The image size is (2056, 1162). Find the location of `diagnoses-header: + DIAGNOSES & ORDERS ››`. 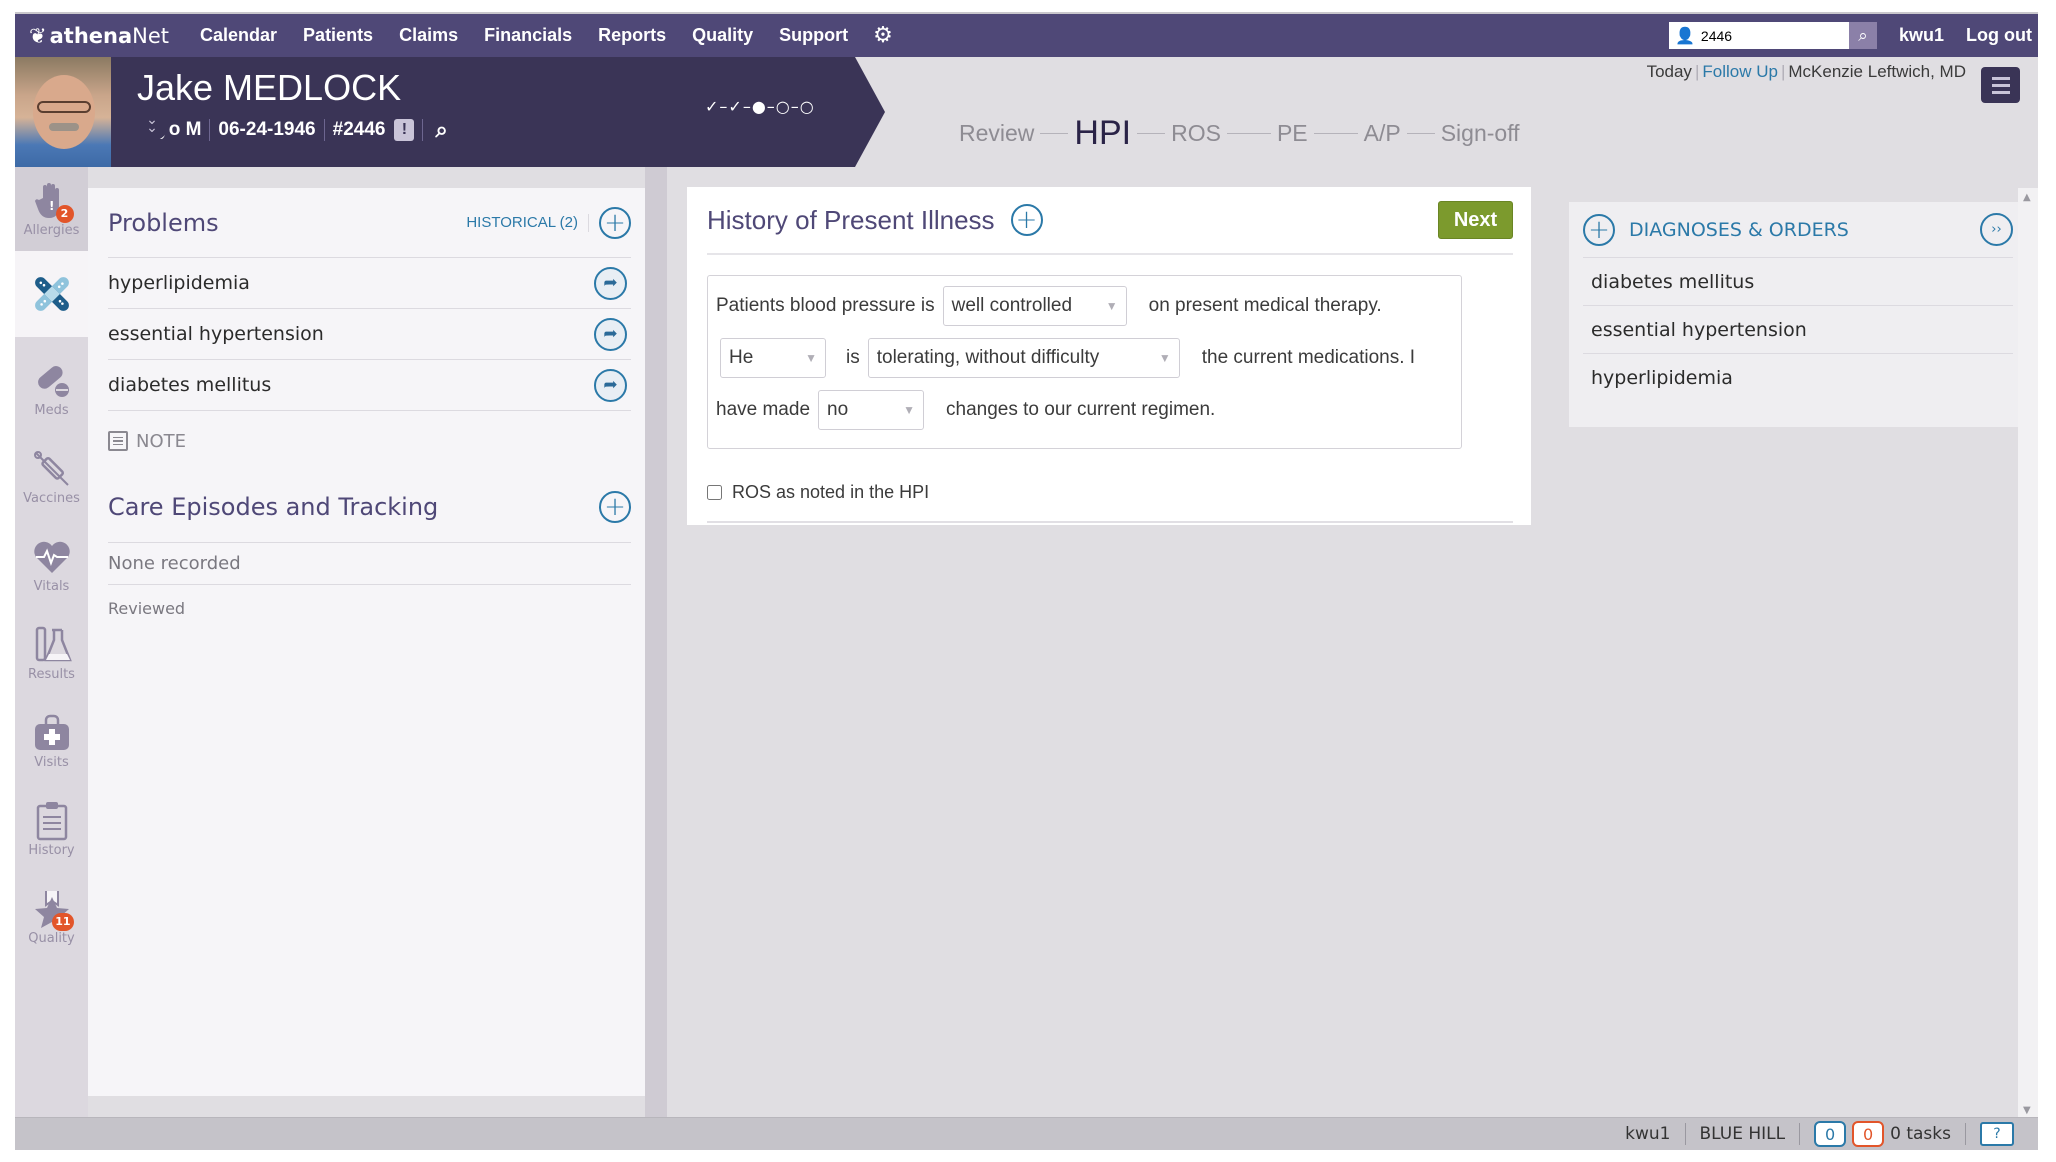

diagnoses-header: + DIAGNOSES & ORDERS ›› is located at coordinates (1798, 230).